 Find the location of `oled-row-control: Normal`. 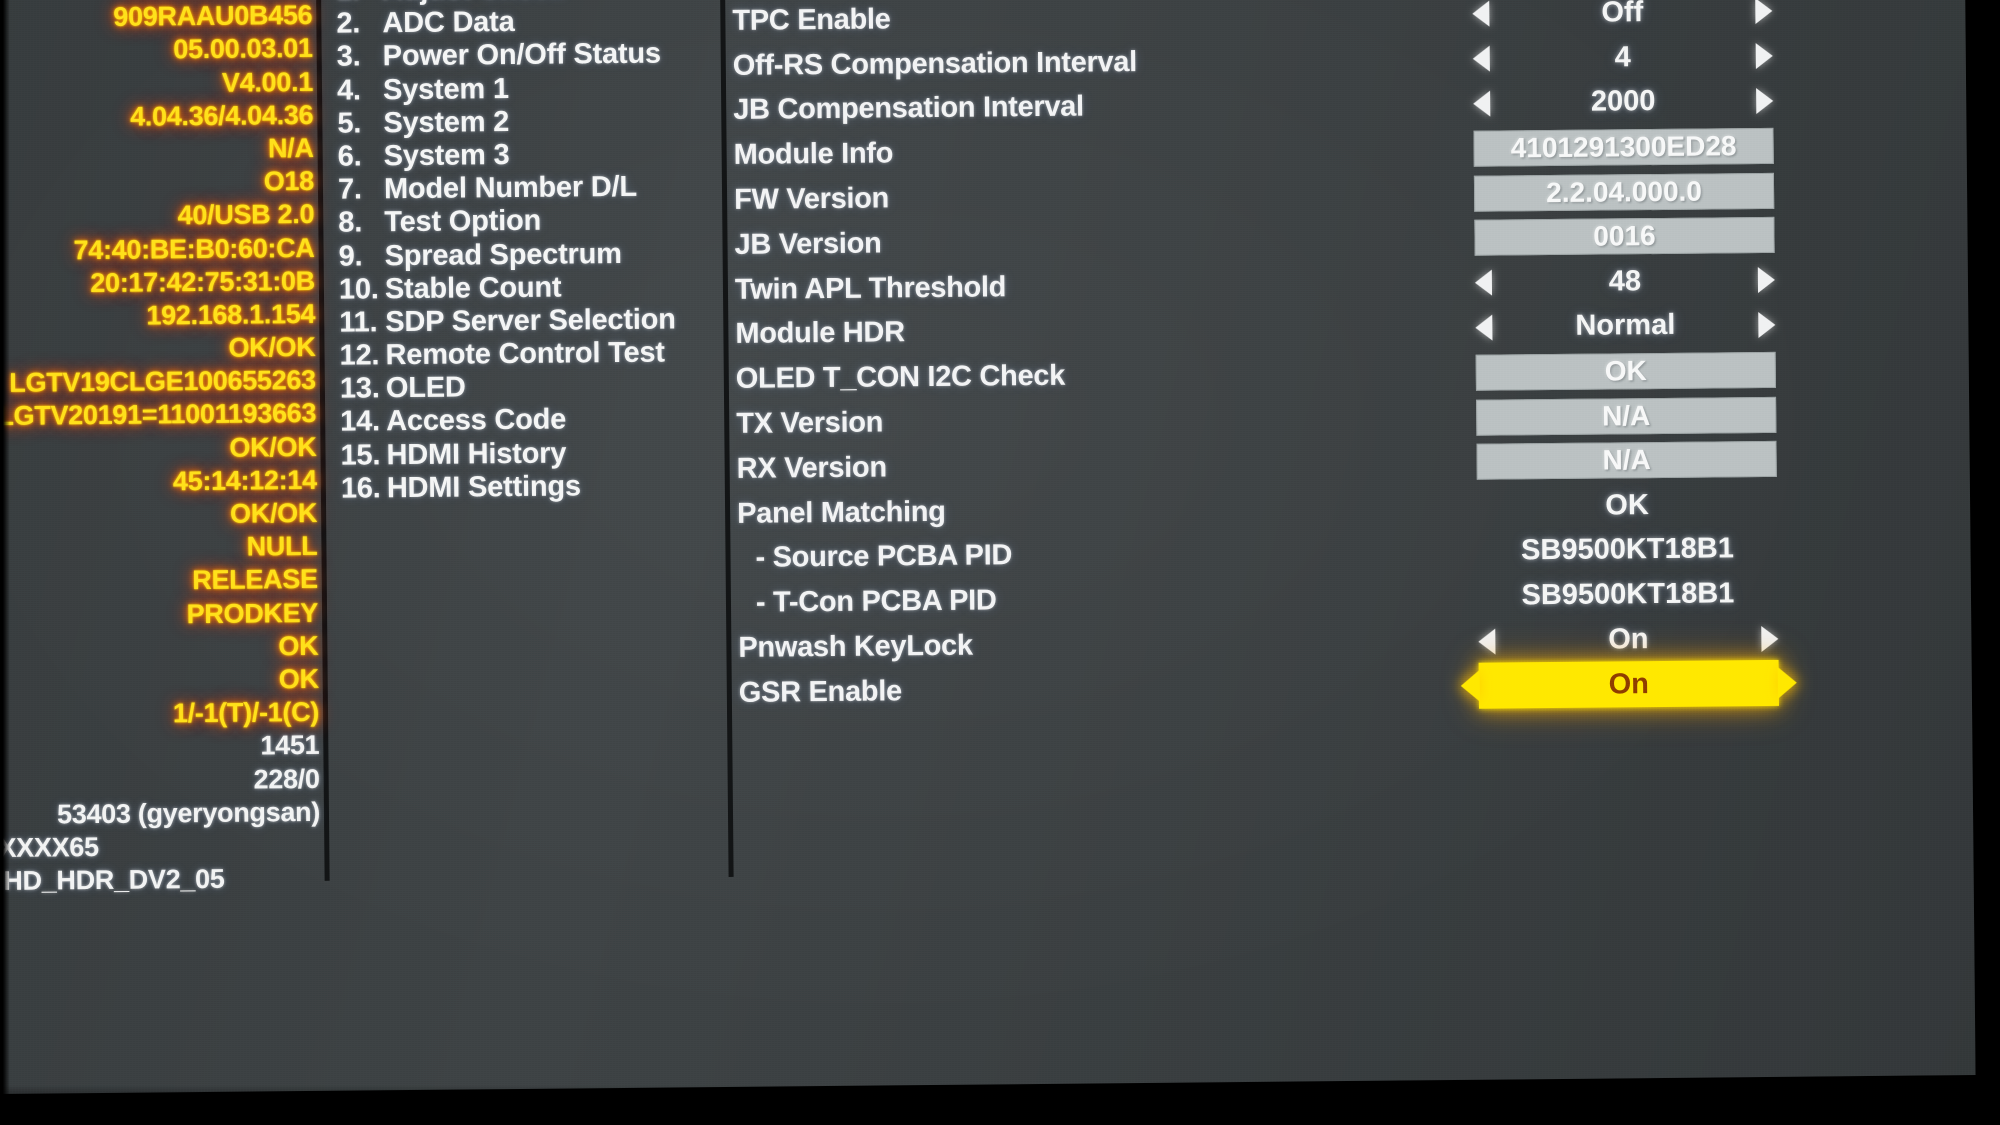

oled-row-control: Normal is located at coordinates (1620, 326).